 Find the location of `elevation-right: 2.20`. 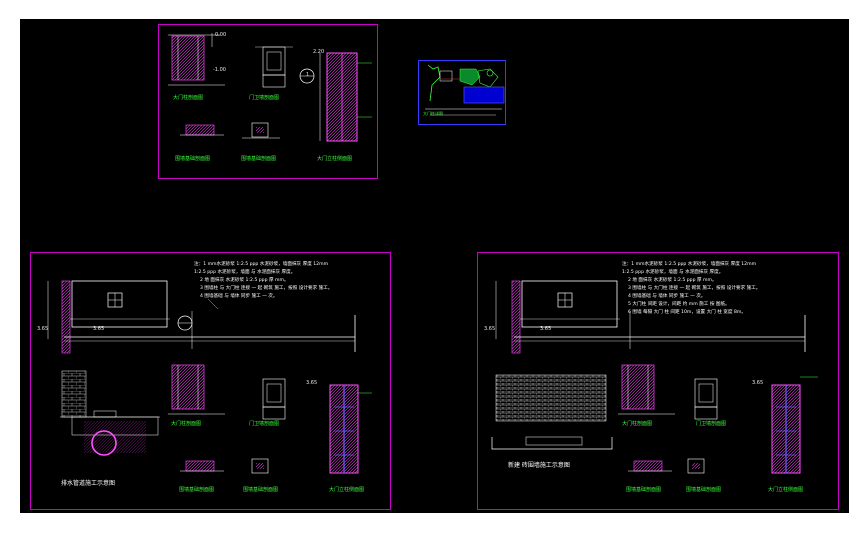

elevation-right: 2.20 is located at coordinates (319, 52).